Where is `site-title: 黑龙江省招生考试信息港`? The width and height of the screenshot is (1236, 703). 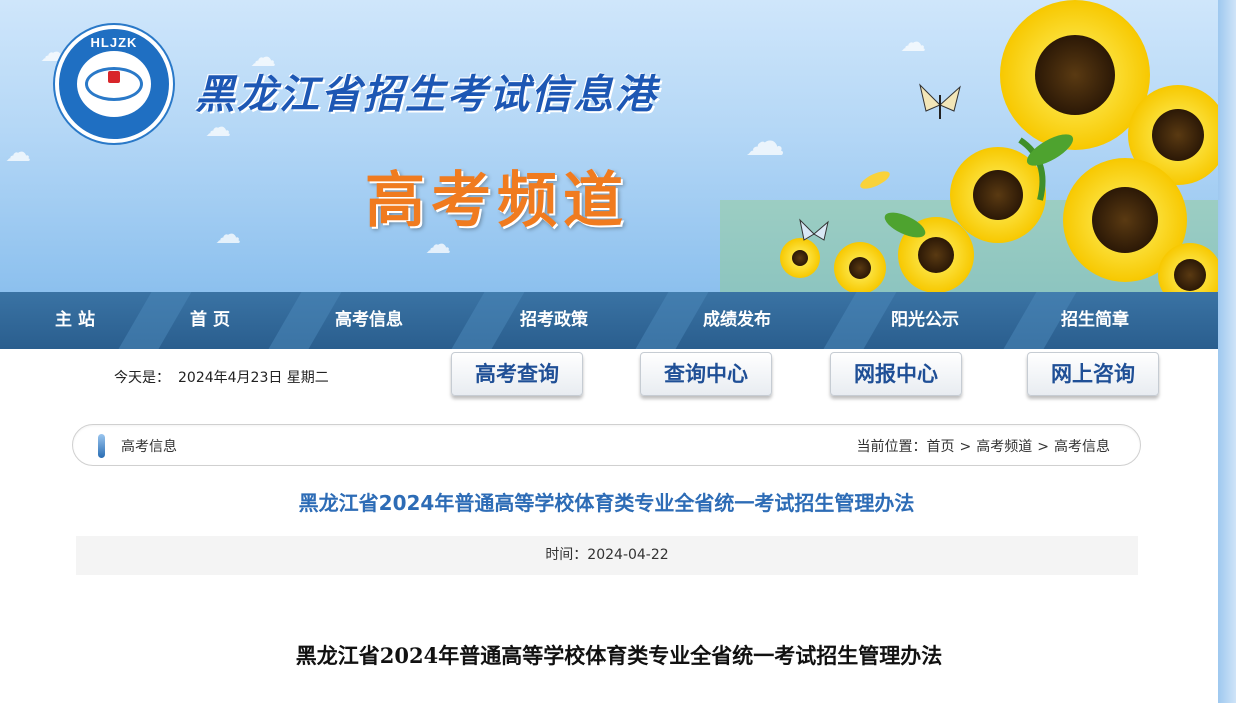 site-title: 黑龙江省招生考试信息港 is located at coordinates (426, 94).